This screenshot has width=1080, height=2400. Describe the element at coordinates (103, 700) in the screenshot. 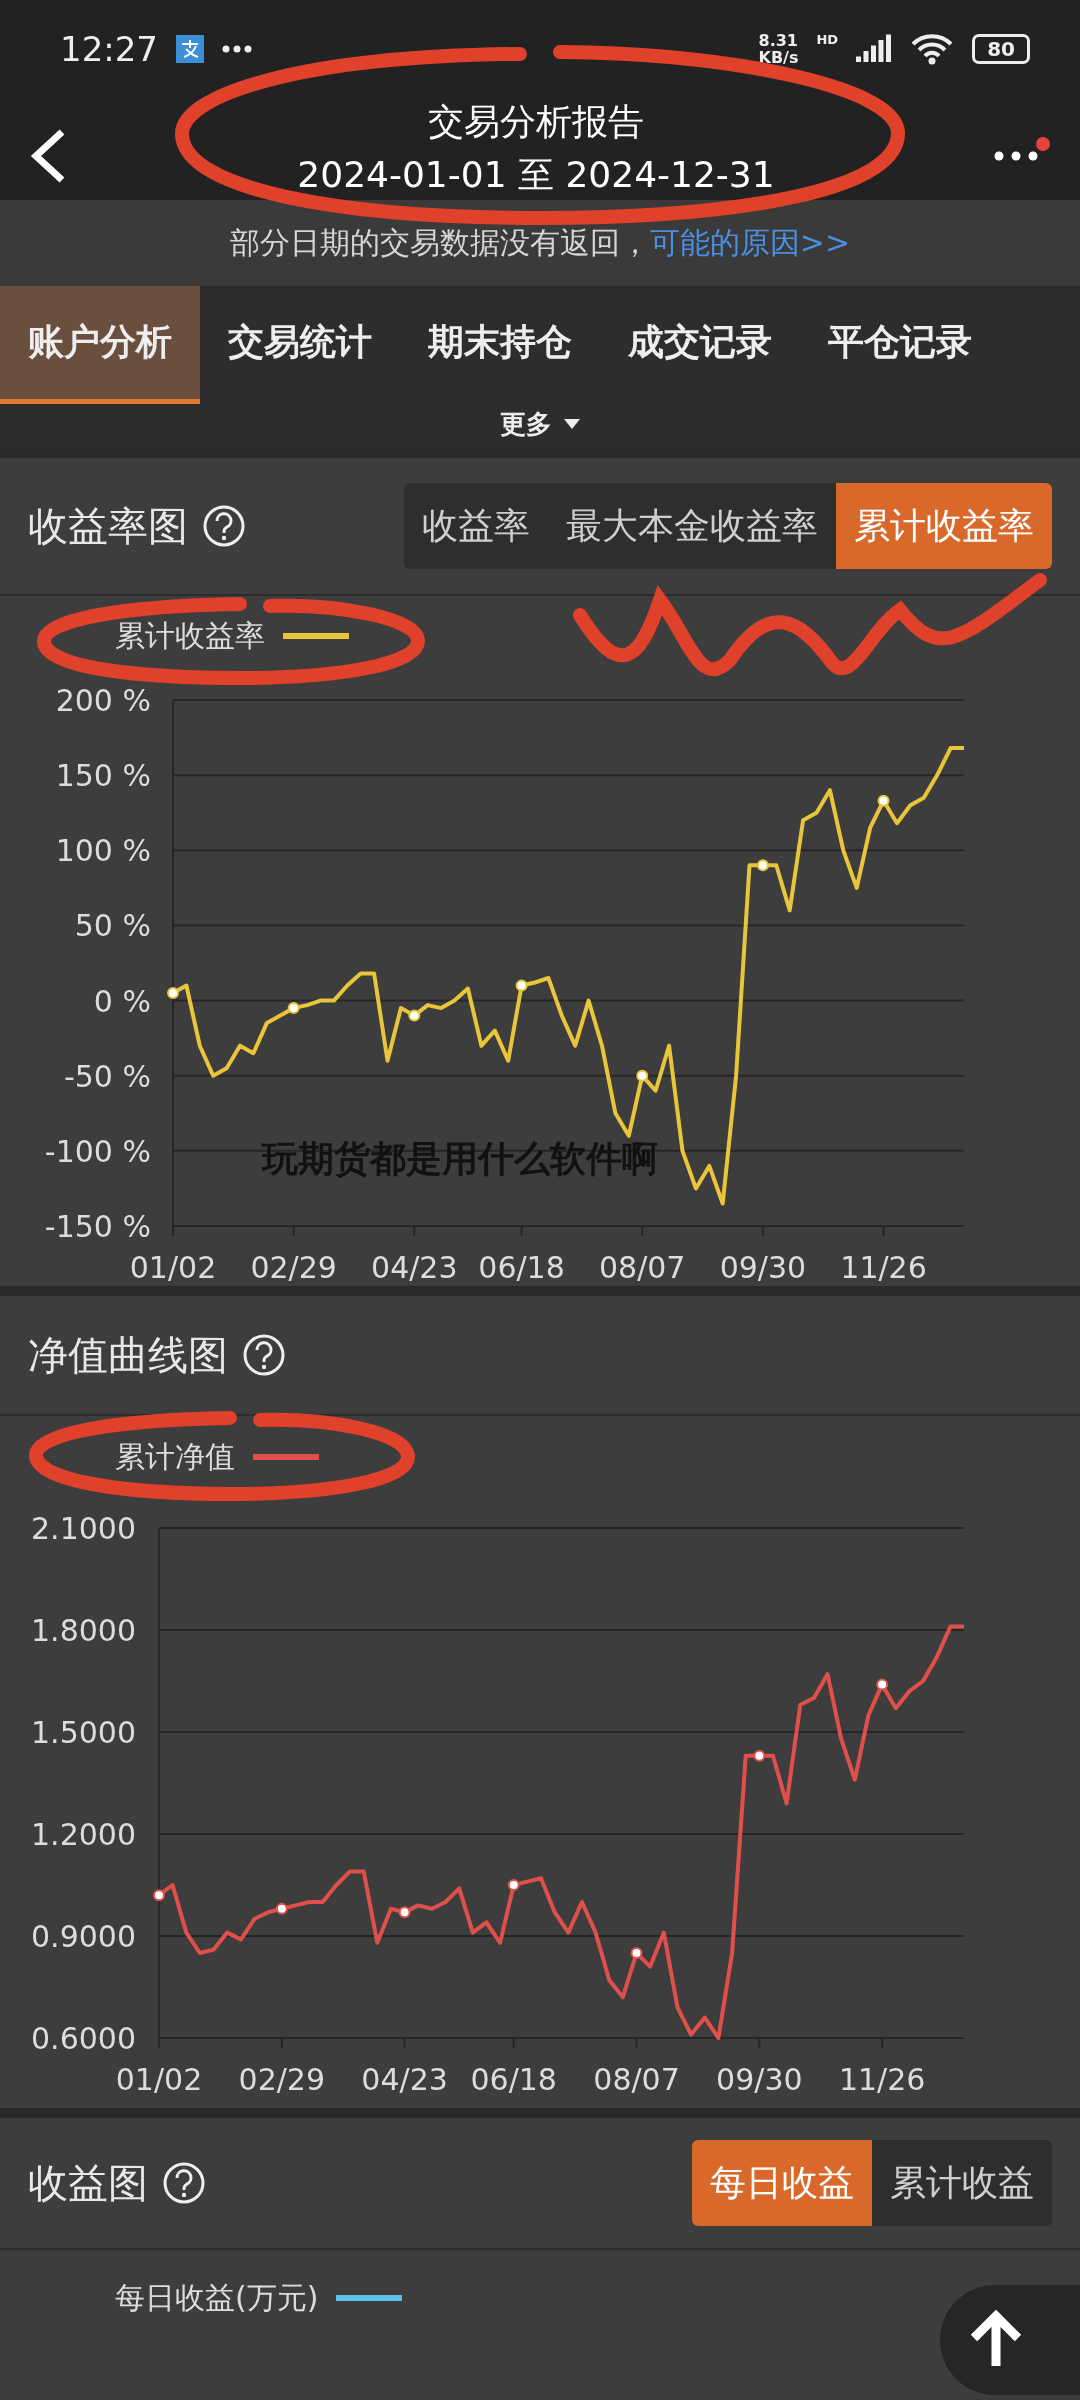

I see `axis-label: 200 %` at that location.